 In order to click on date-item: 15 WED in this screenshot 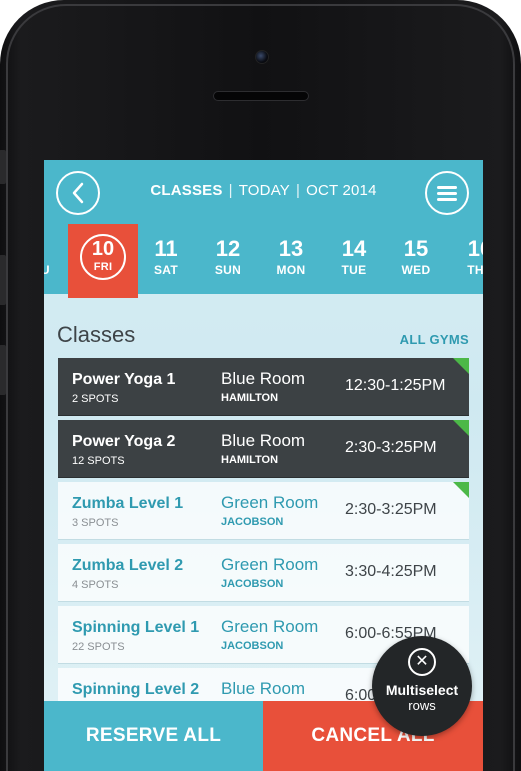, I will do `click(416, 259)`.